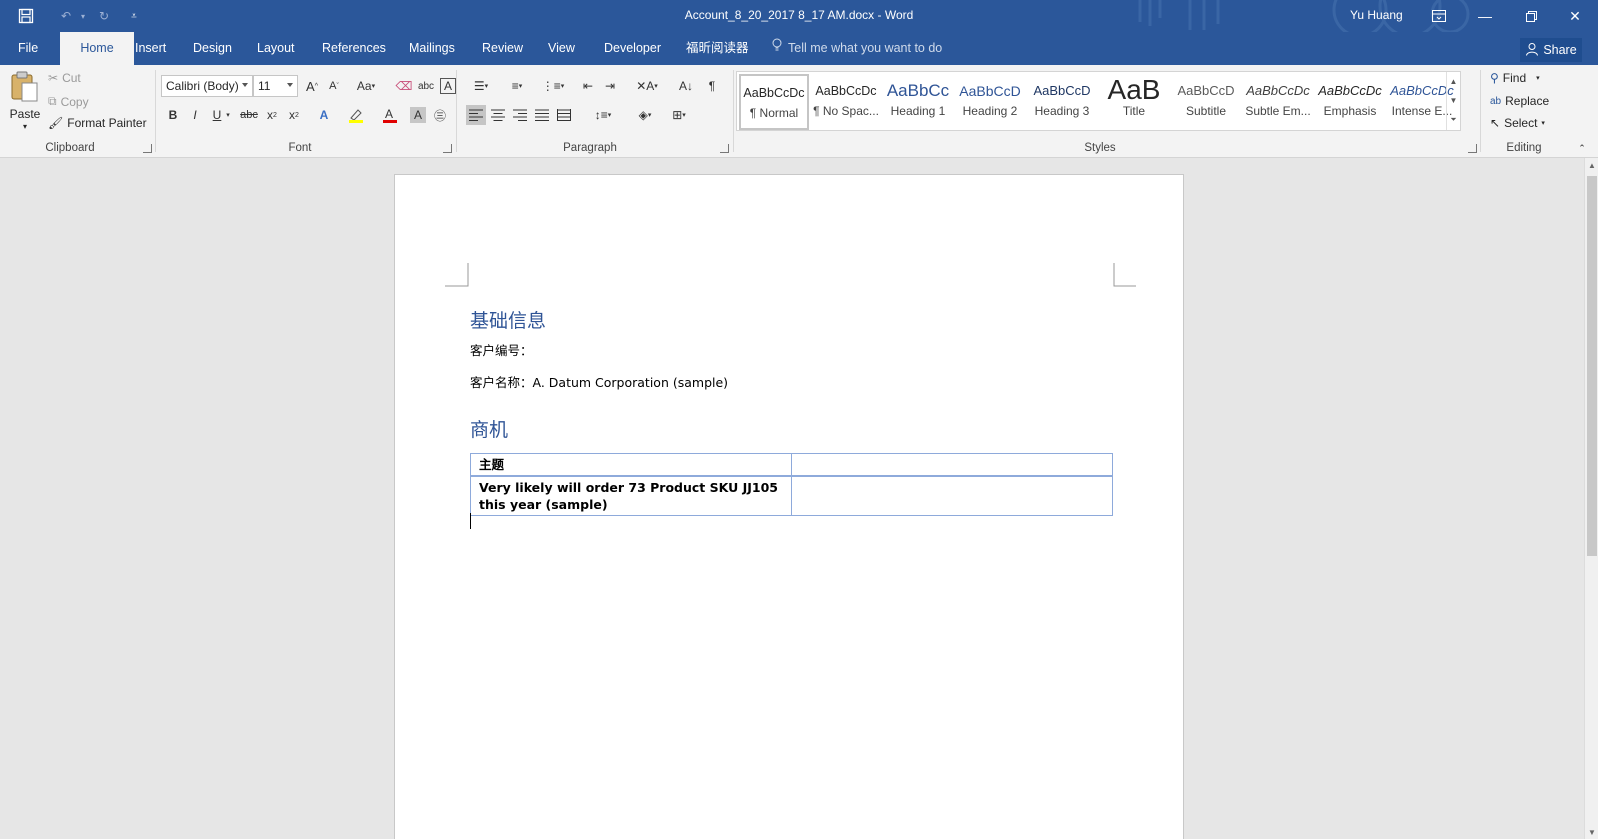  I want to click on tab-view: View, so click(561, 48).